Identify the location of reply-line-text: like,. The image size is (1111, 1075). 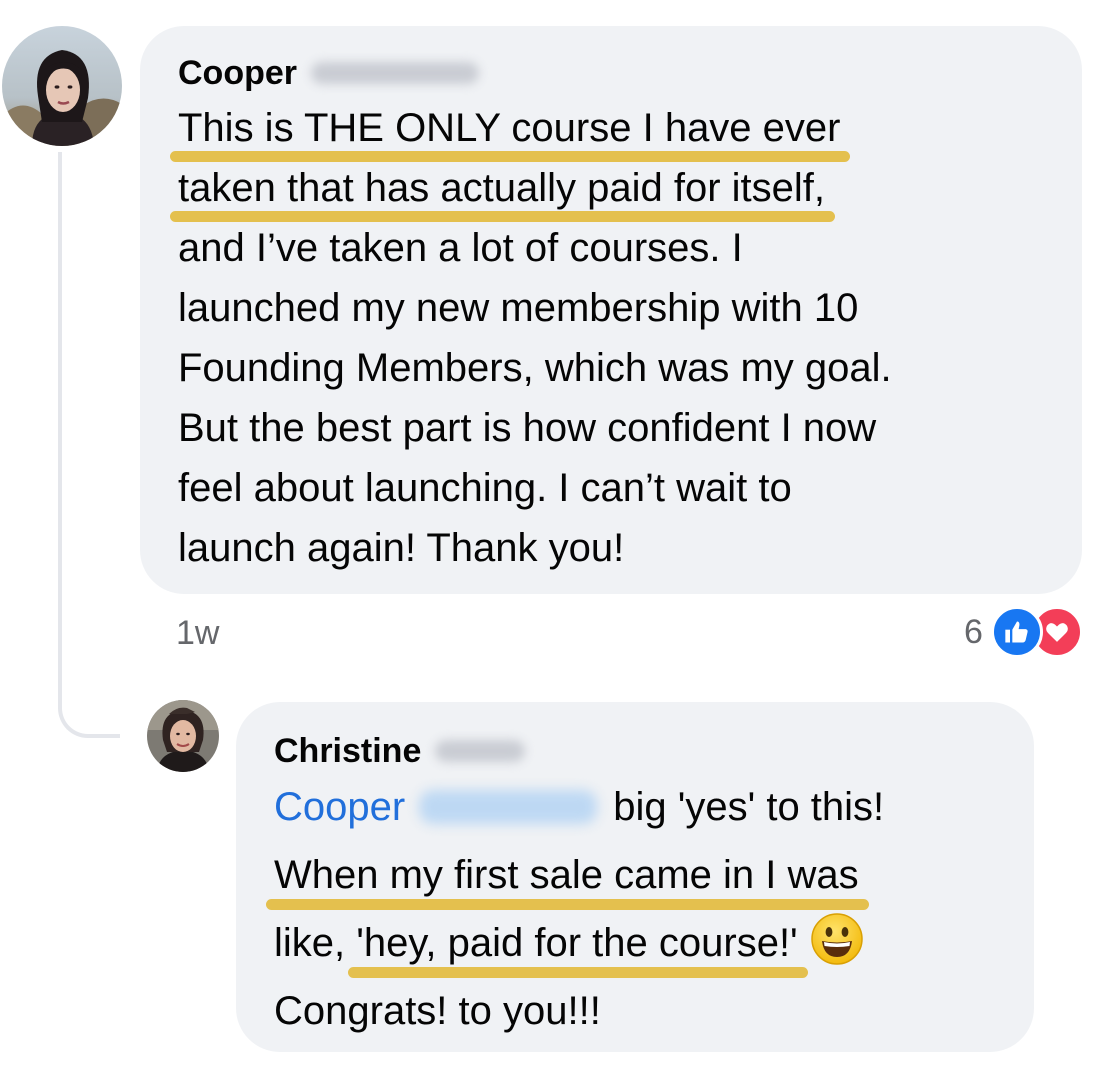
(315, 943).